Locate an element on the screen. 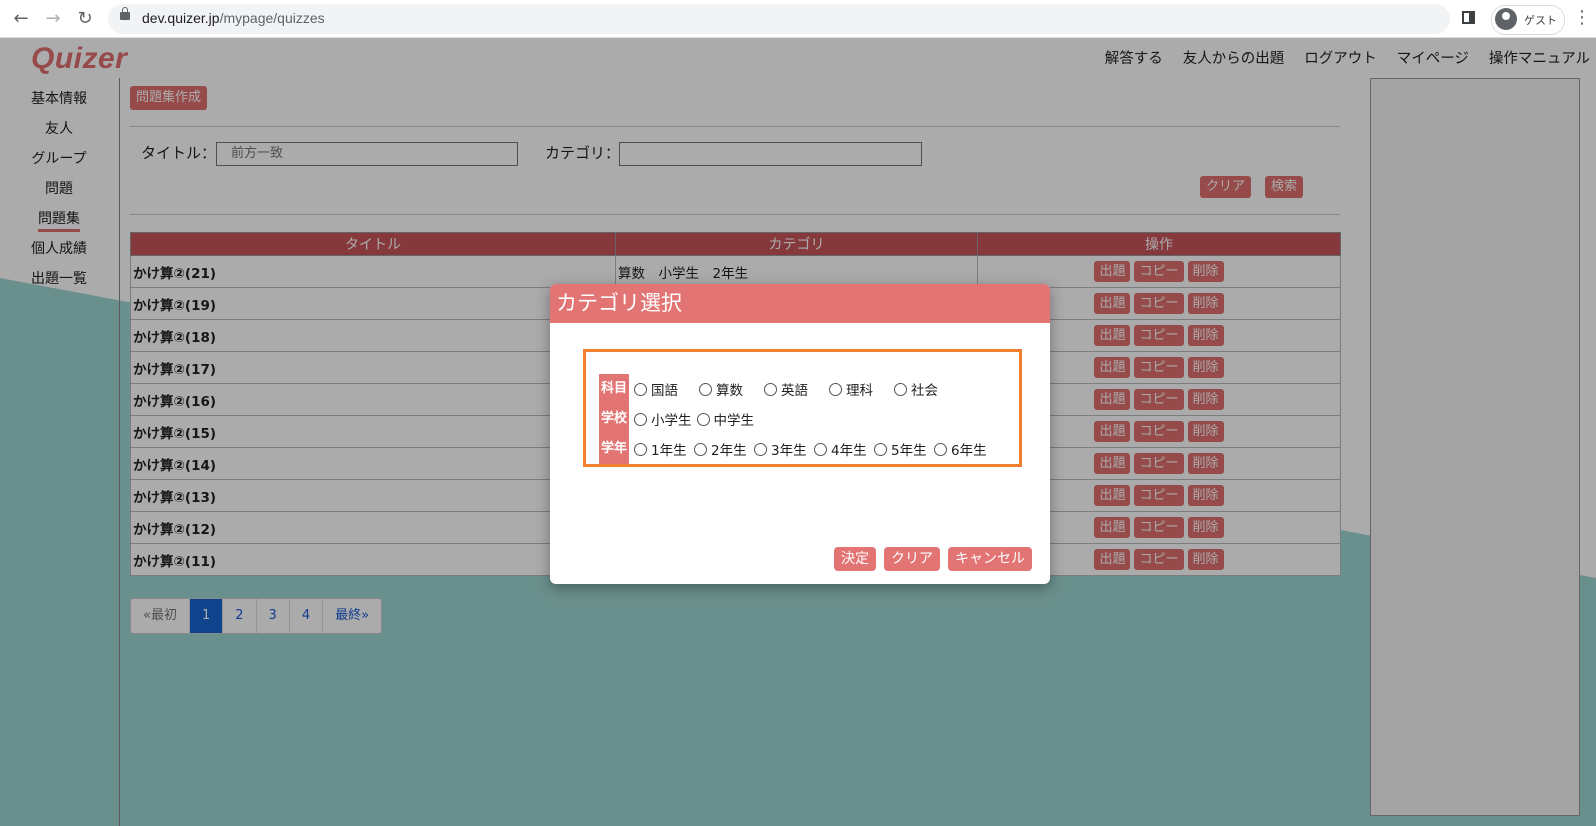 Image resolution: width=1596 pixels, height=826 pixels. category-option: 中学生 is located at coordinates (725, 419).